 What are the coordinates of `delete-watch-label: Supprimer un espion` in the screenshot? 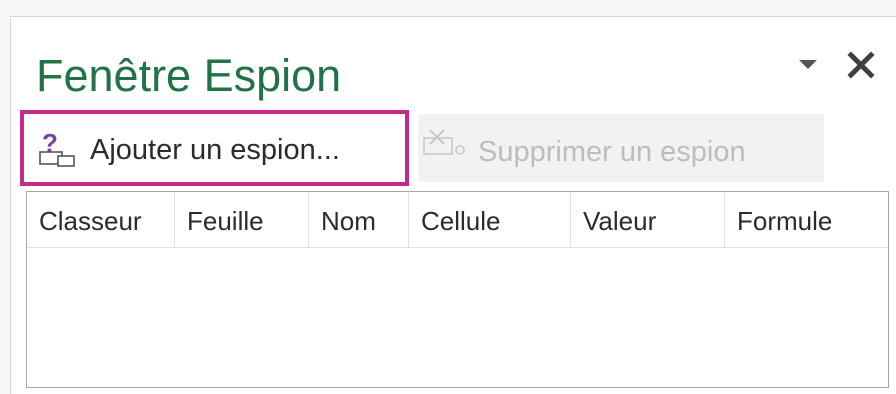 It's located at (612, 152).